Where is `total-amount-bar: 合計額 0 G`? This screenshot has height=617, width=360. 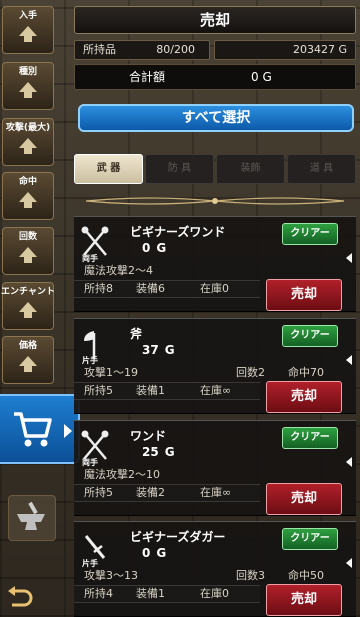
total-amount-bar: 合計額 0 G is located at coordinates (215, 77).